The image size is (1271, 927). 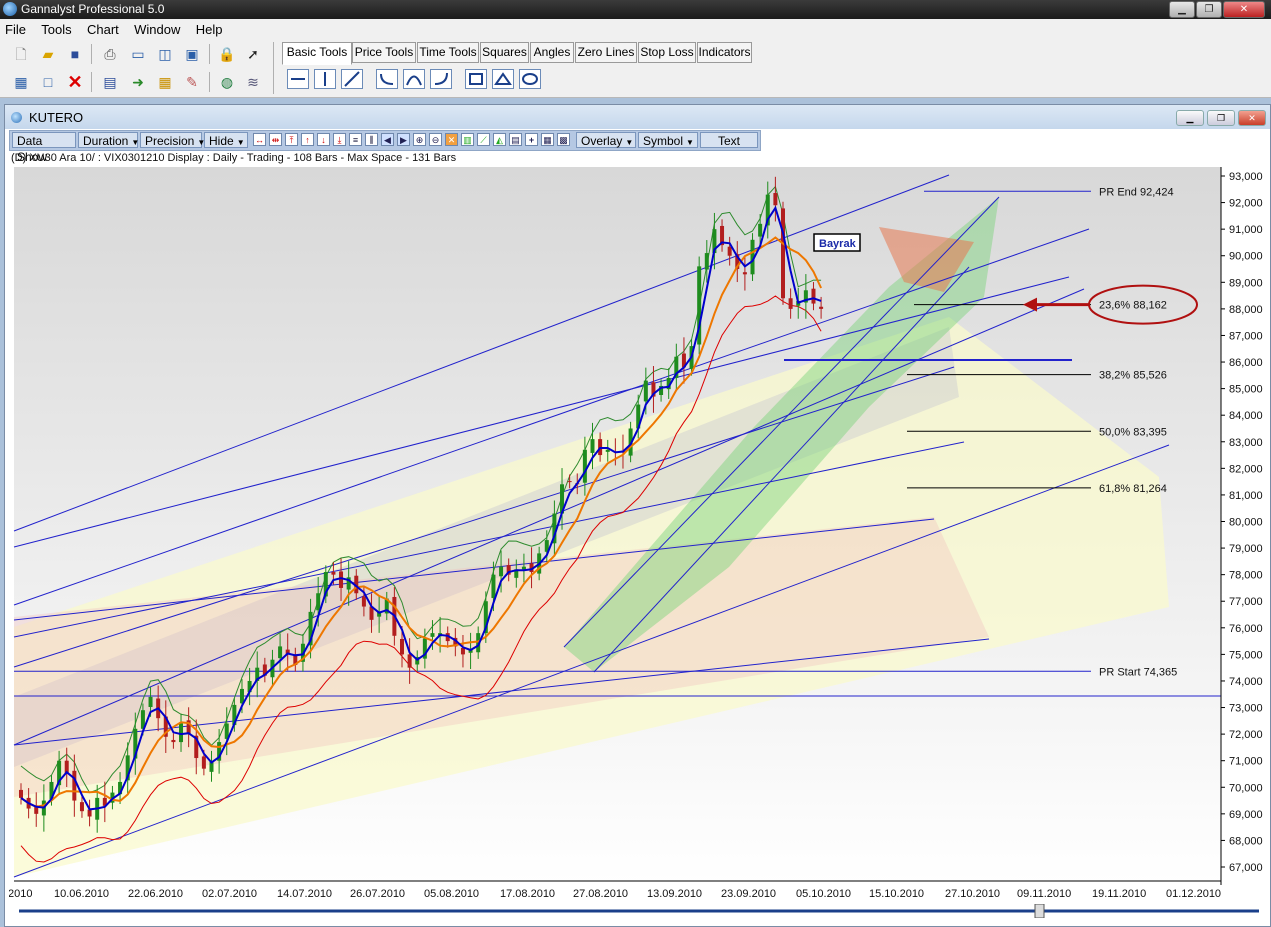 I want to click on top-arrow-icon: ⤒, so click(x=291, y=139).